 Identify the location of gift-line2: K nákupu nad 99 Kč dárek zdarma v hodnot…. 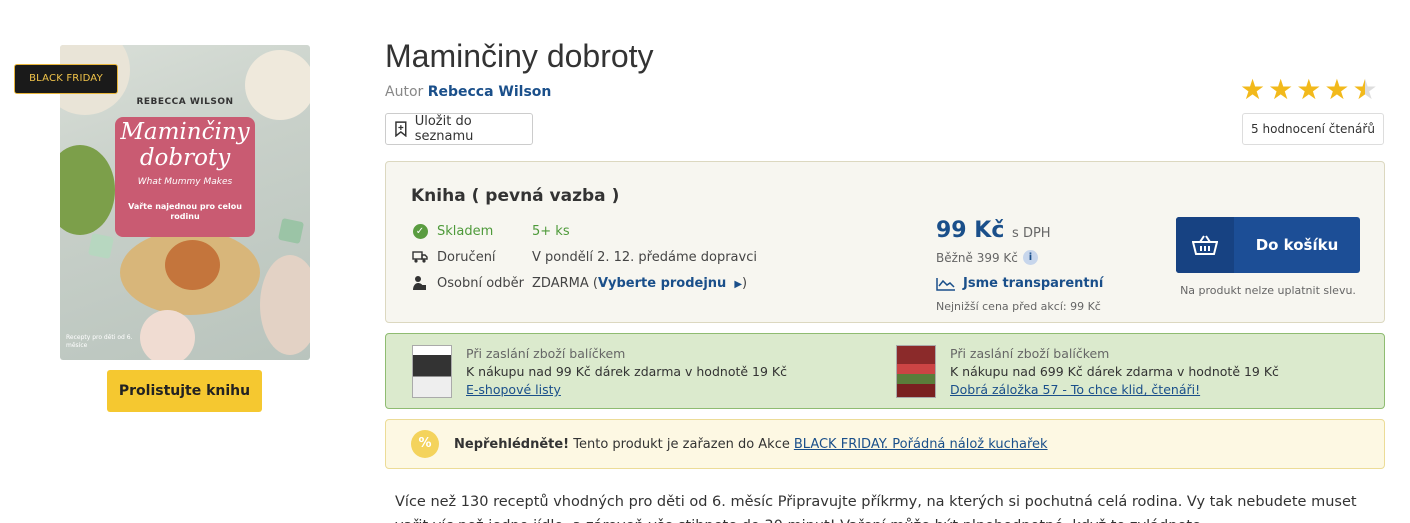
(626, 371).